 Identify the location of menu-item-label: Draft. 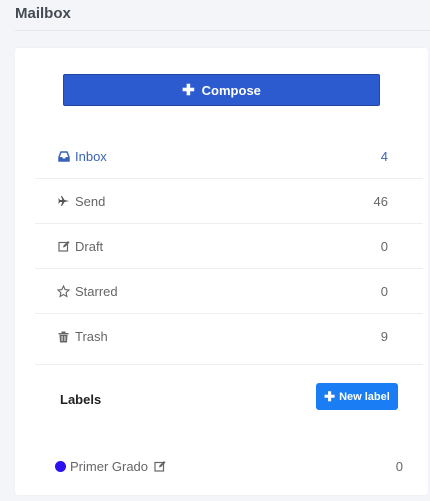
(89, 246).